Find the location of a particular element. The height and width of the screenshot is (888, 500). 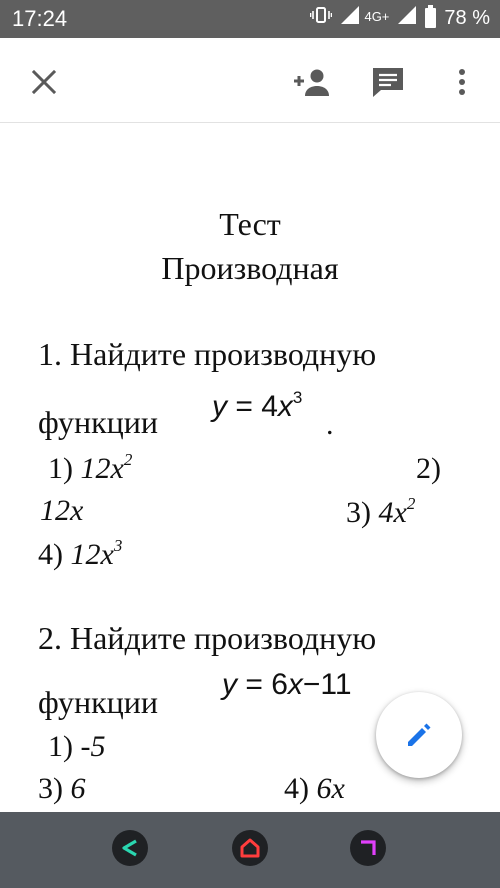

add-person-icon is located at coordinates (311, 82).